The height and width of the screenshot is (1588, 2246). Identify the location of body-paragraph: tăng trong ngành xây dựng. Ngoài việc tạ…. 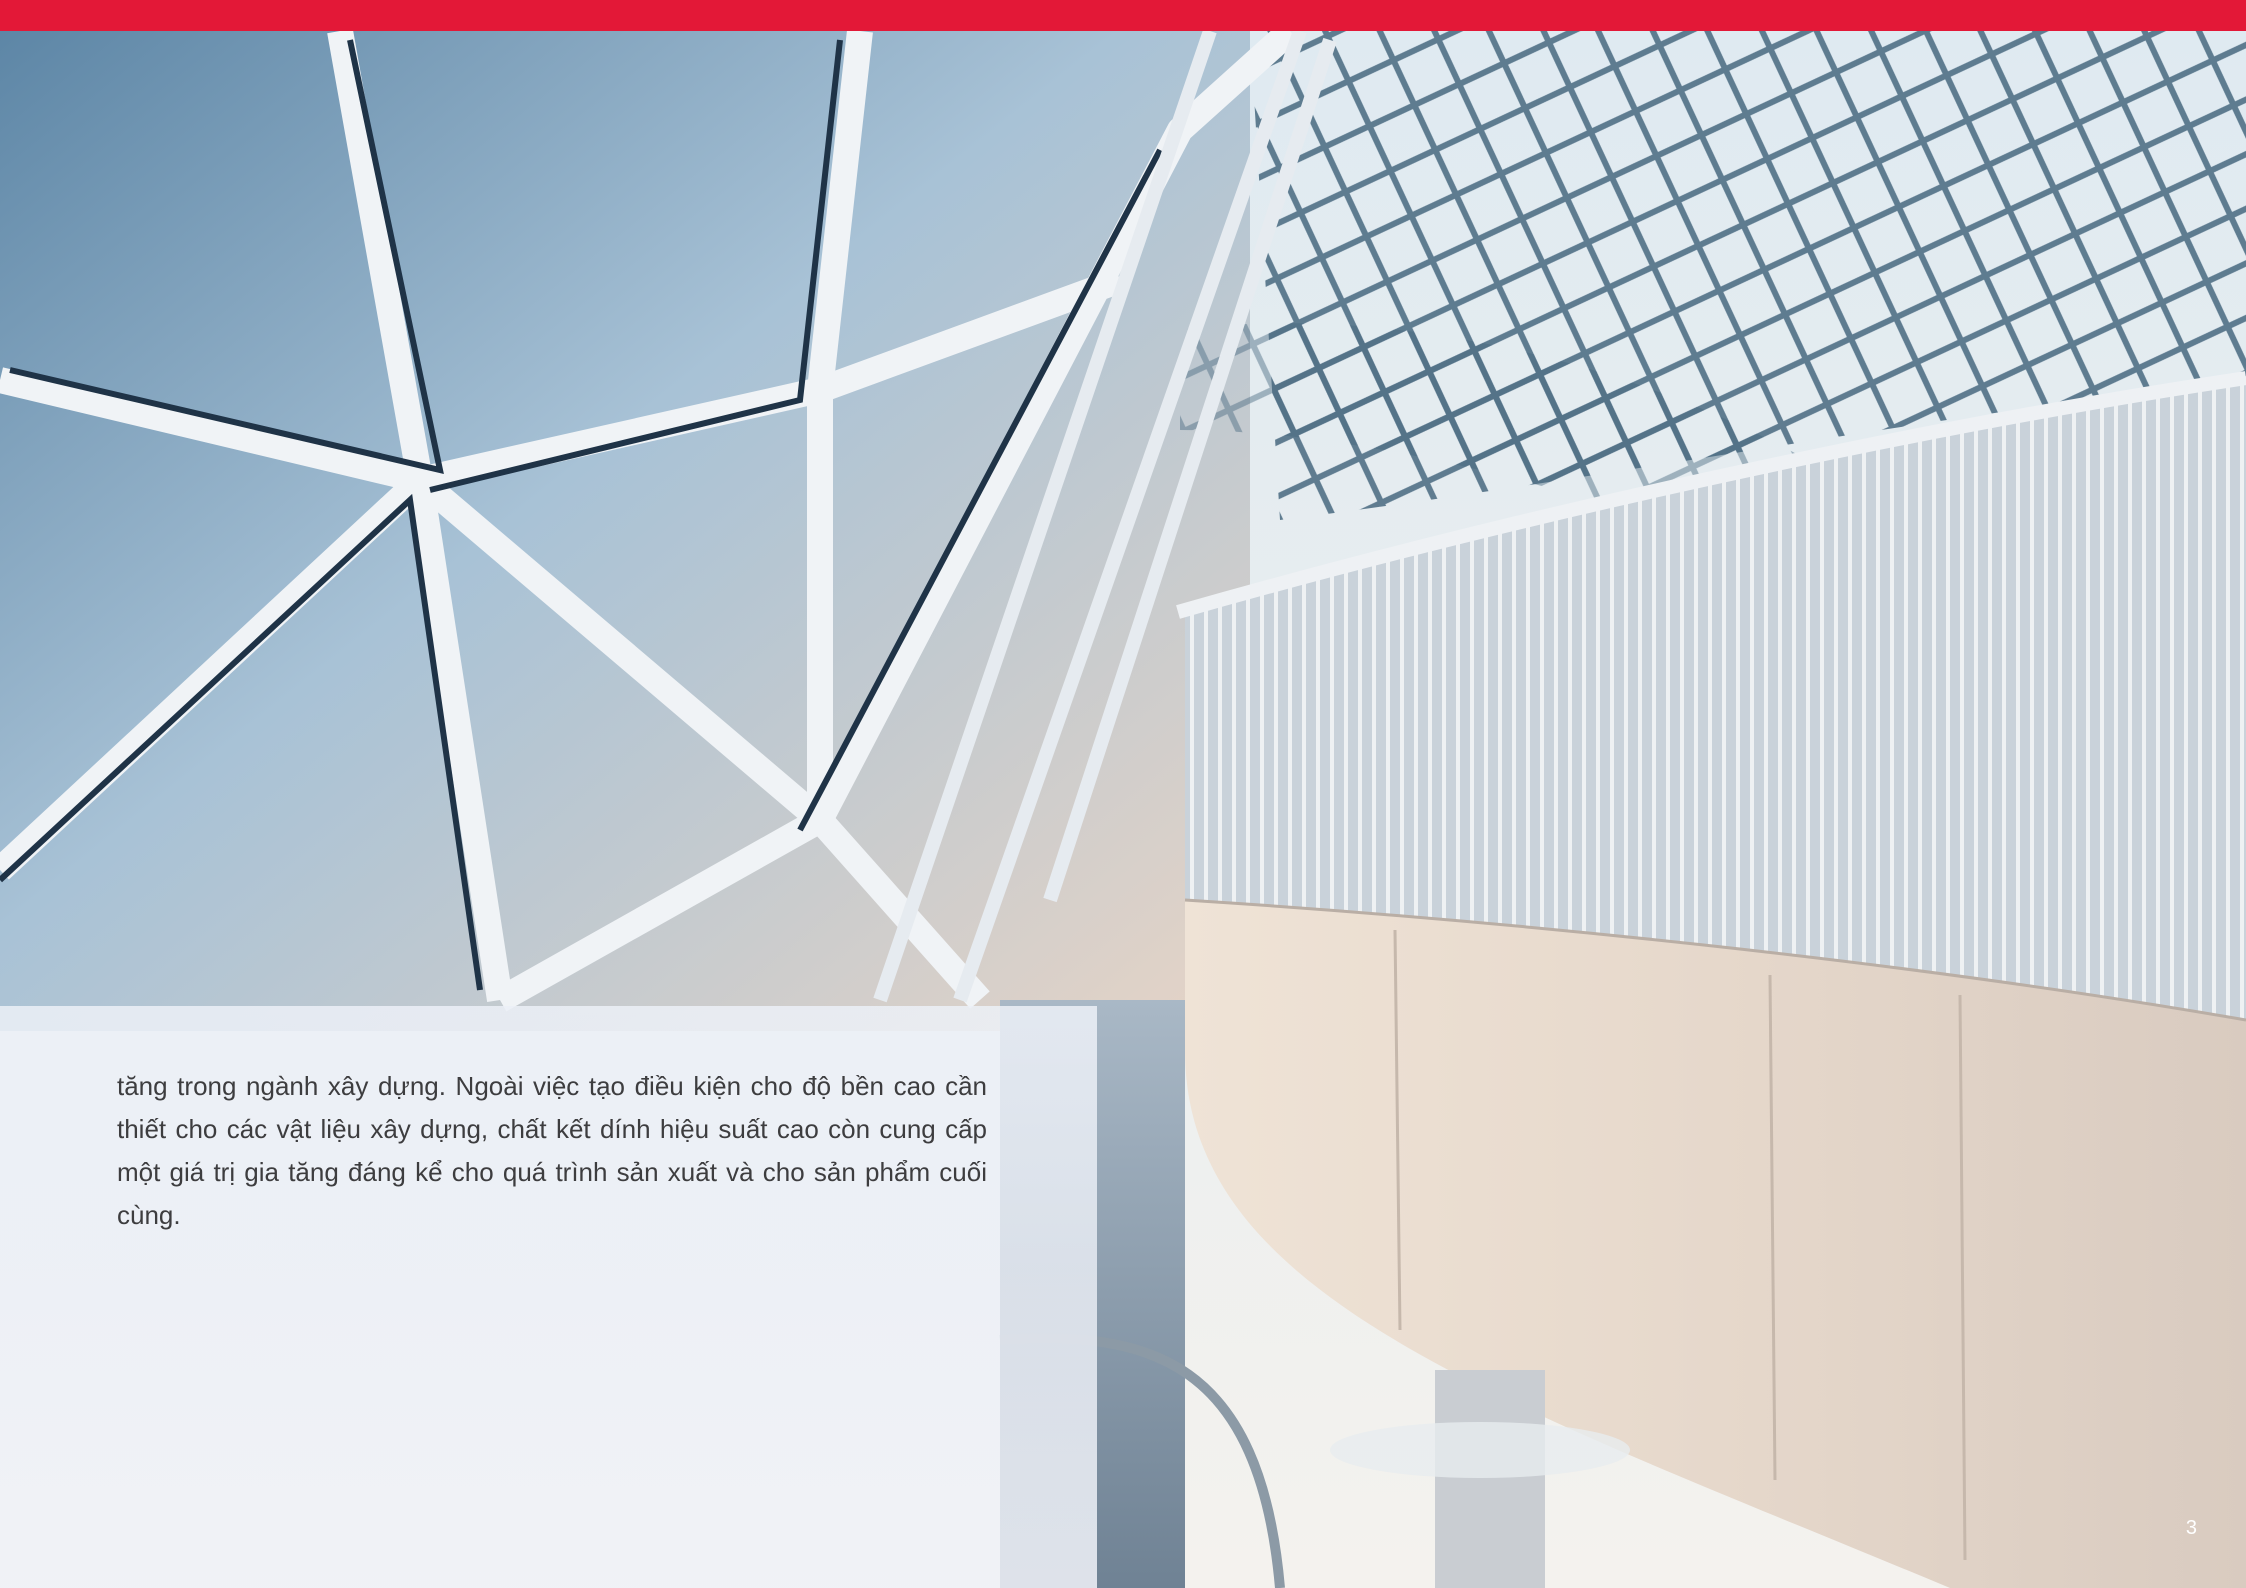
(552, 1150).